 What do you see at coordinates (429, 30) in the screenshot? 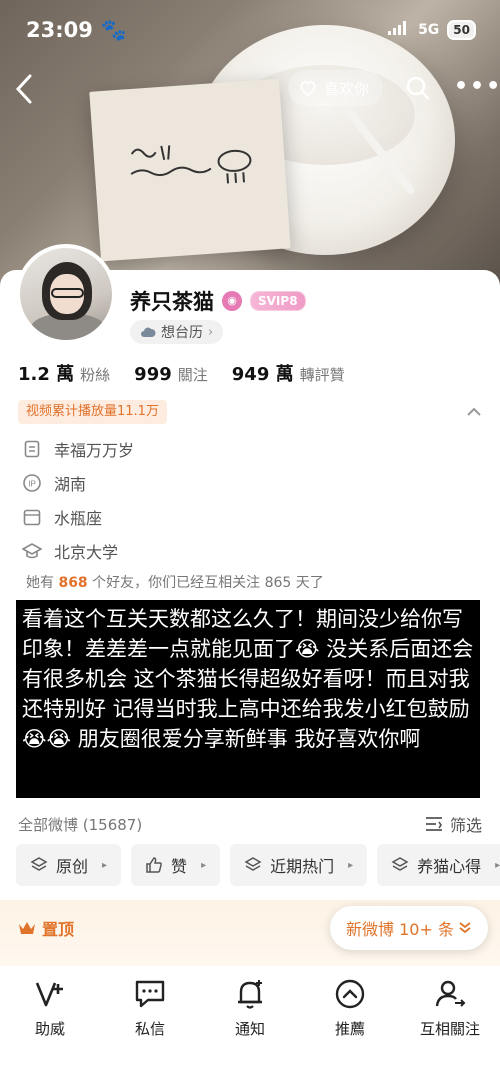
I see `network-type: 5G` at bounding box center [429, 30].